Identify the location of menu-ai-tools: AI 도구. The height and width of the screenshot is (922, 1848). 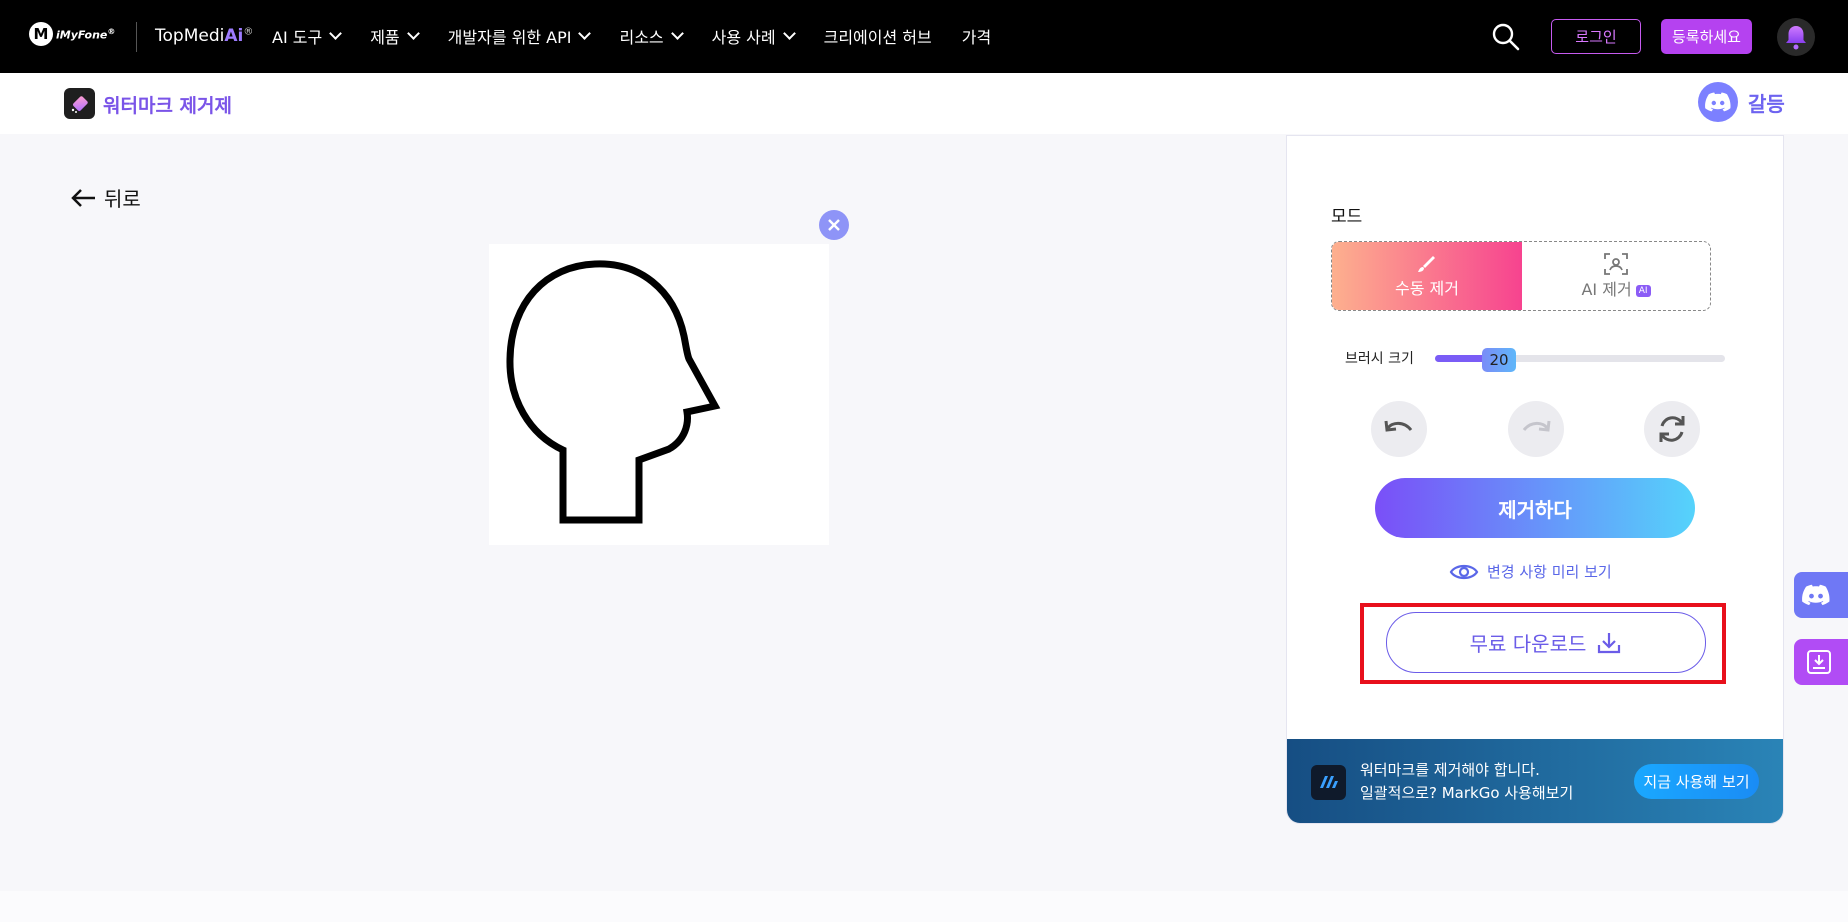
(307, 36).